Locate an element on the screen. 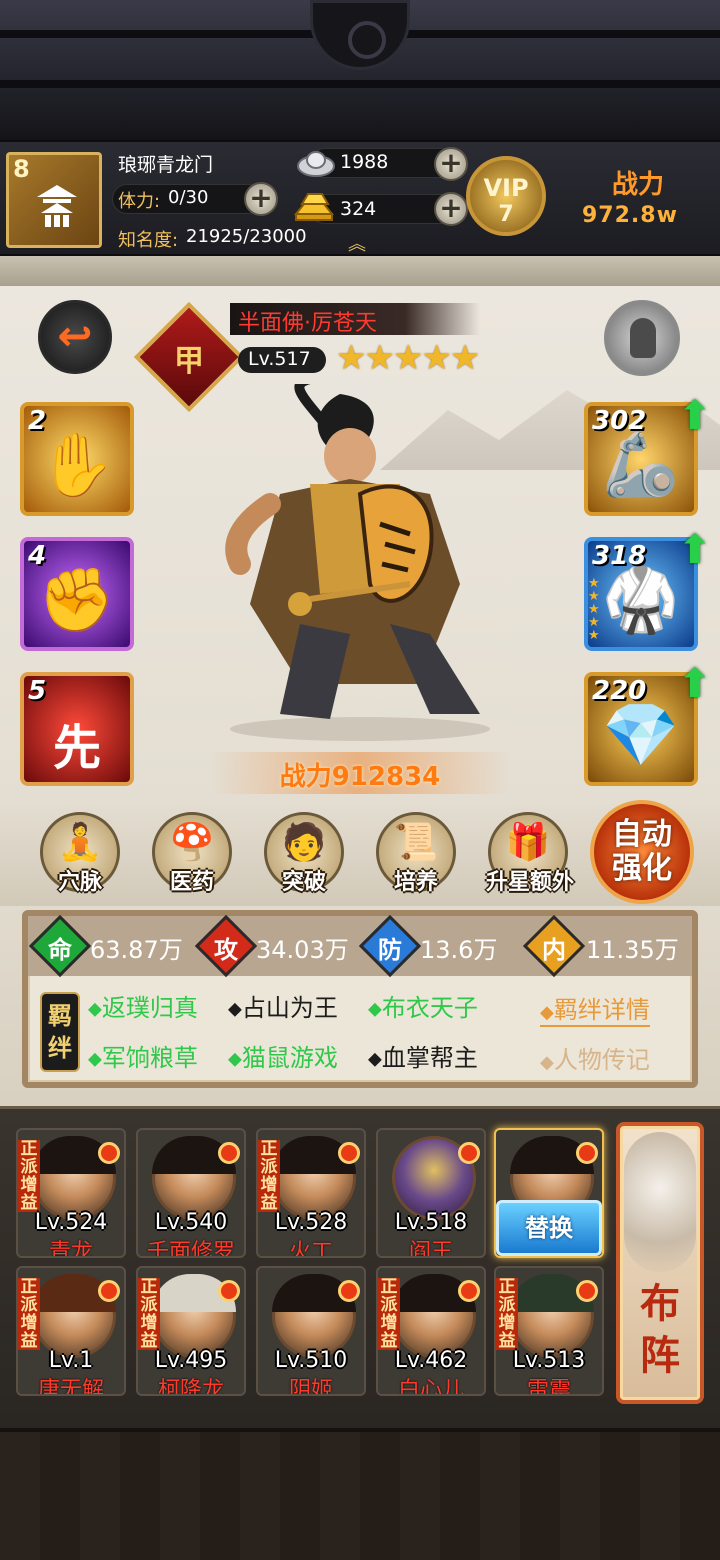  bond-item-text: 占山为王 is located at coordinates (289, 1008).